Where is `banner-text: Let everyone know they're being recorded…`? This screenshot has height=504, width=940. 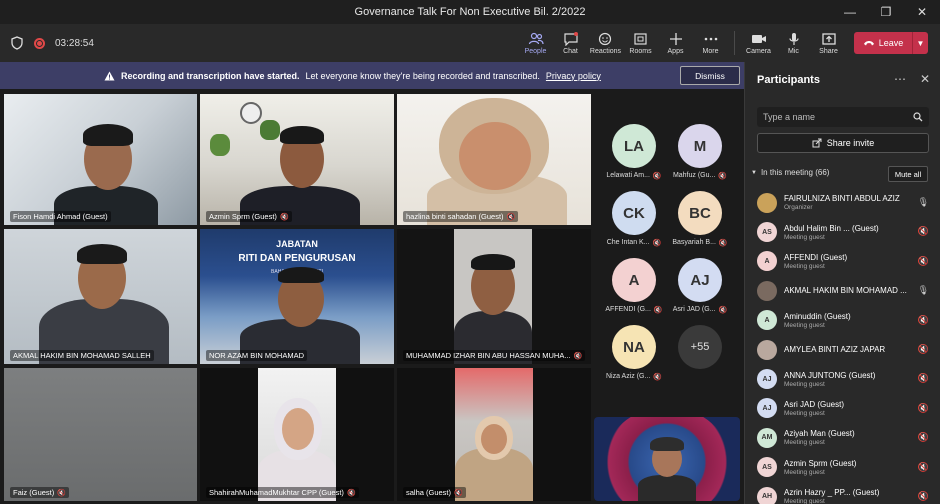 banner-text: Let everyone know they're being recorded… is located at coordinates (422, 75).